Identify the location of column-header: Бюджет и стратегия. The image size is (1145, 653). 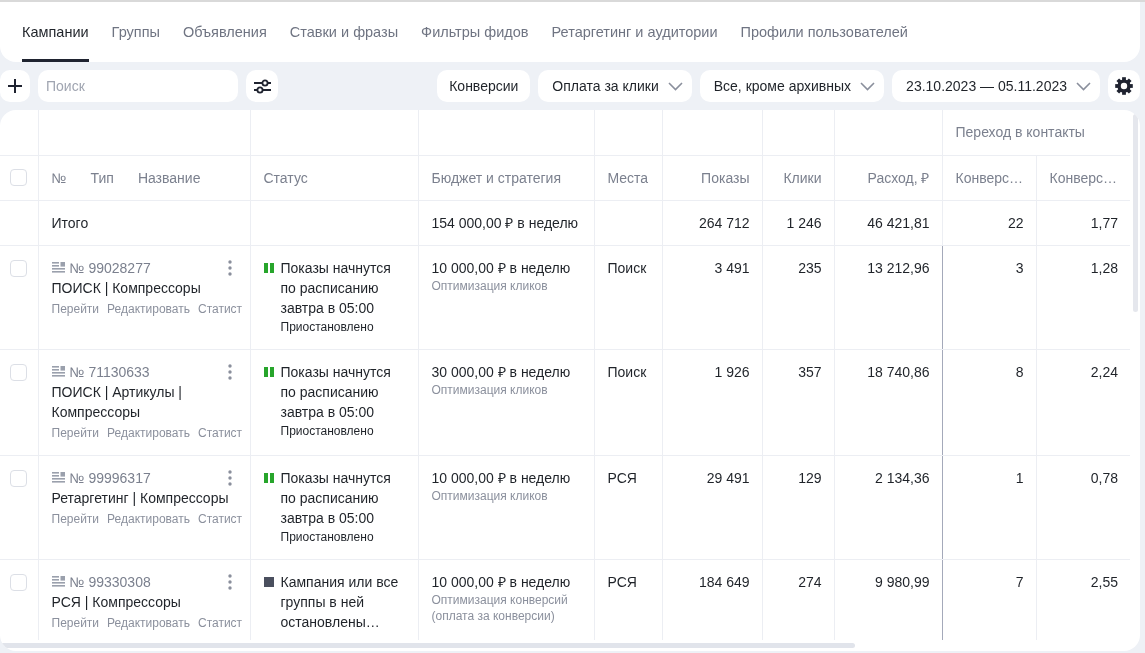
(506, 177).